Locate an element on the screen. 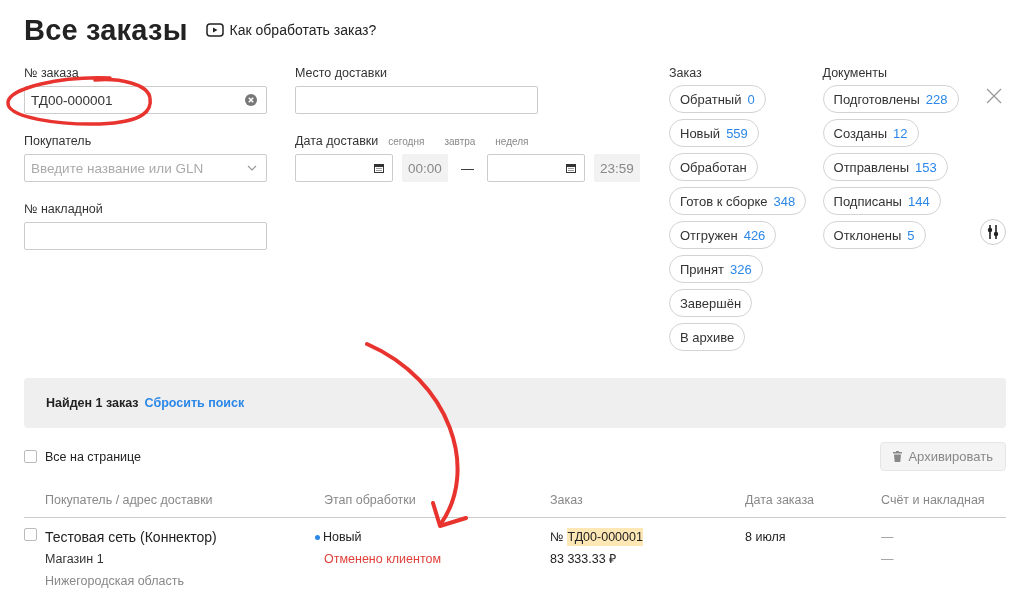 The image size is (1024, 616). chevron-down-icon is located at coordinates (252, 168).